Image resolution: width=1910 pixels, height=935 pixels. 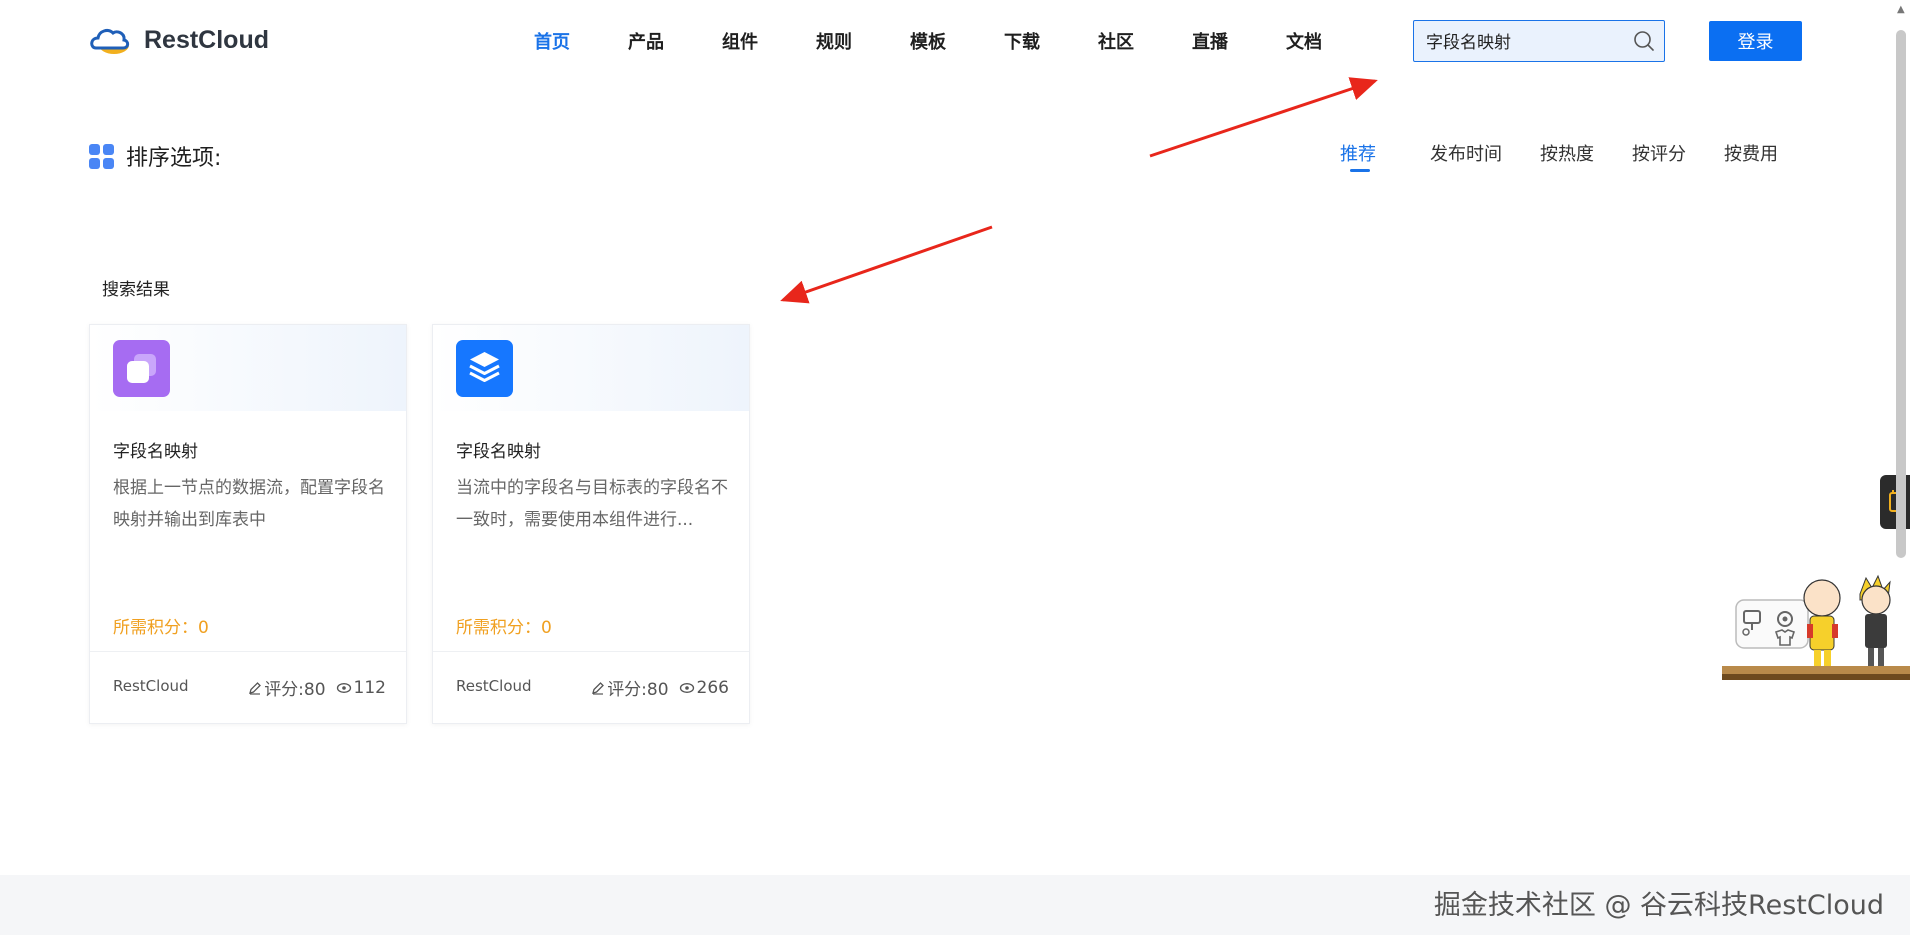 What do you see at coordinates (955, 905) in the screenshot?
I see `footer: 掘金技术社区 @ 谷云科技RestCloud` at bounding box center [955, 905].